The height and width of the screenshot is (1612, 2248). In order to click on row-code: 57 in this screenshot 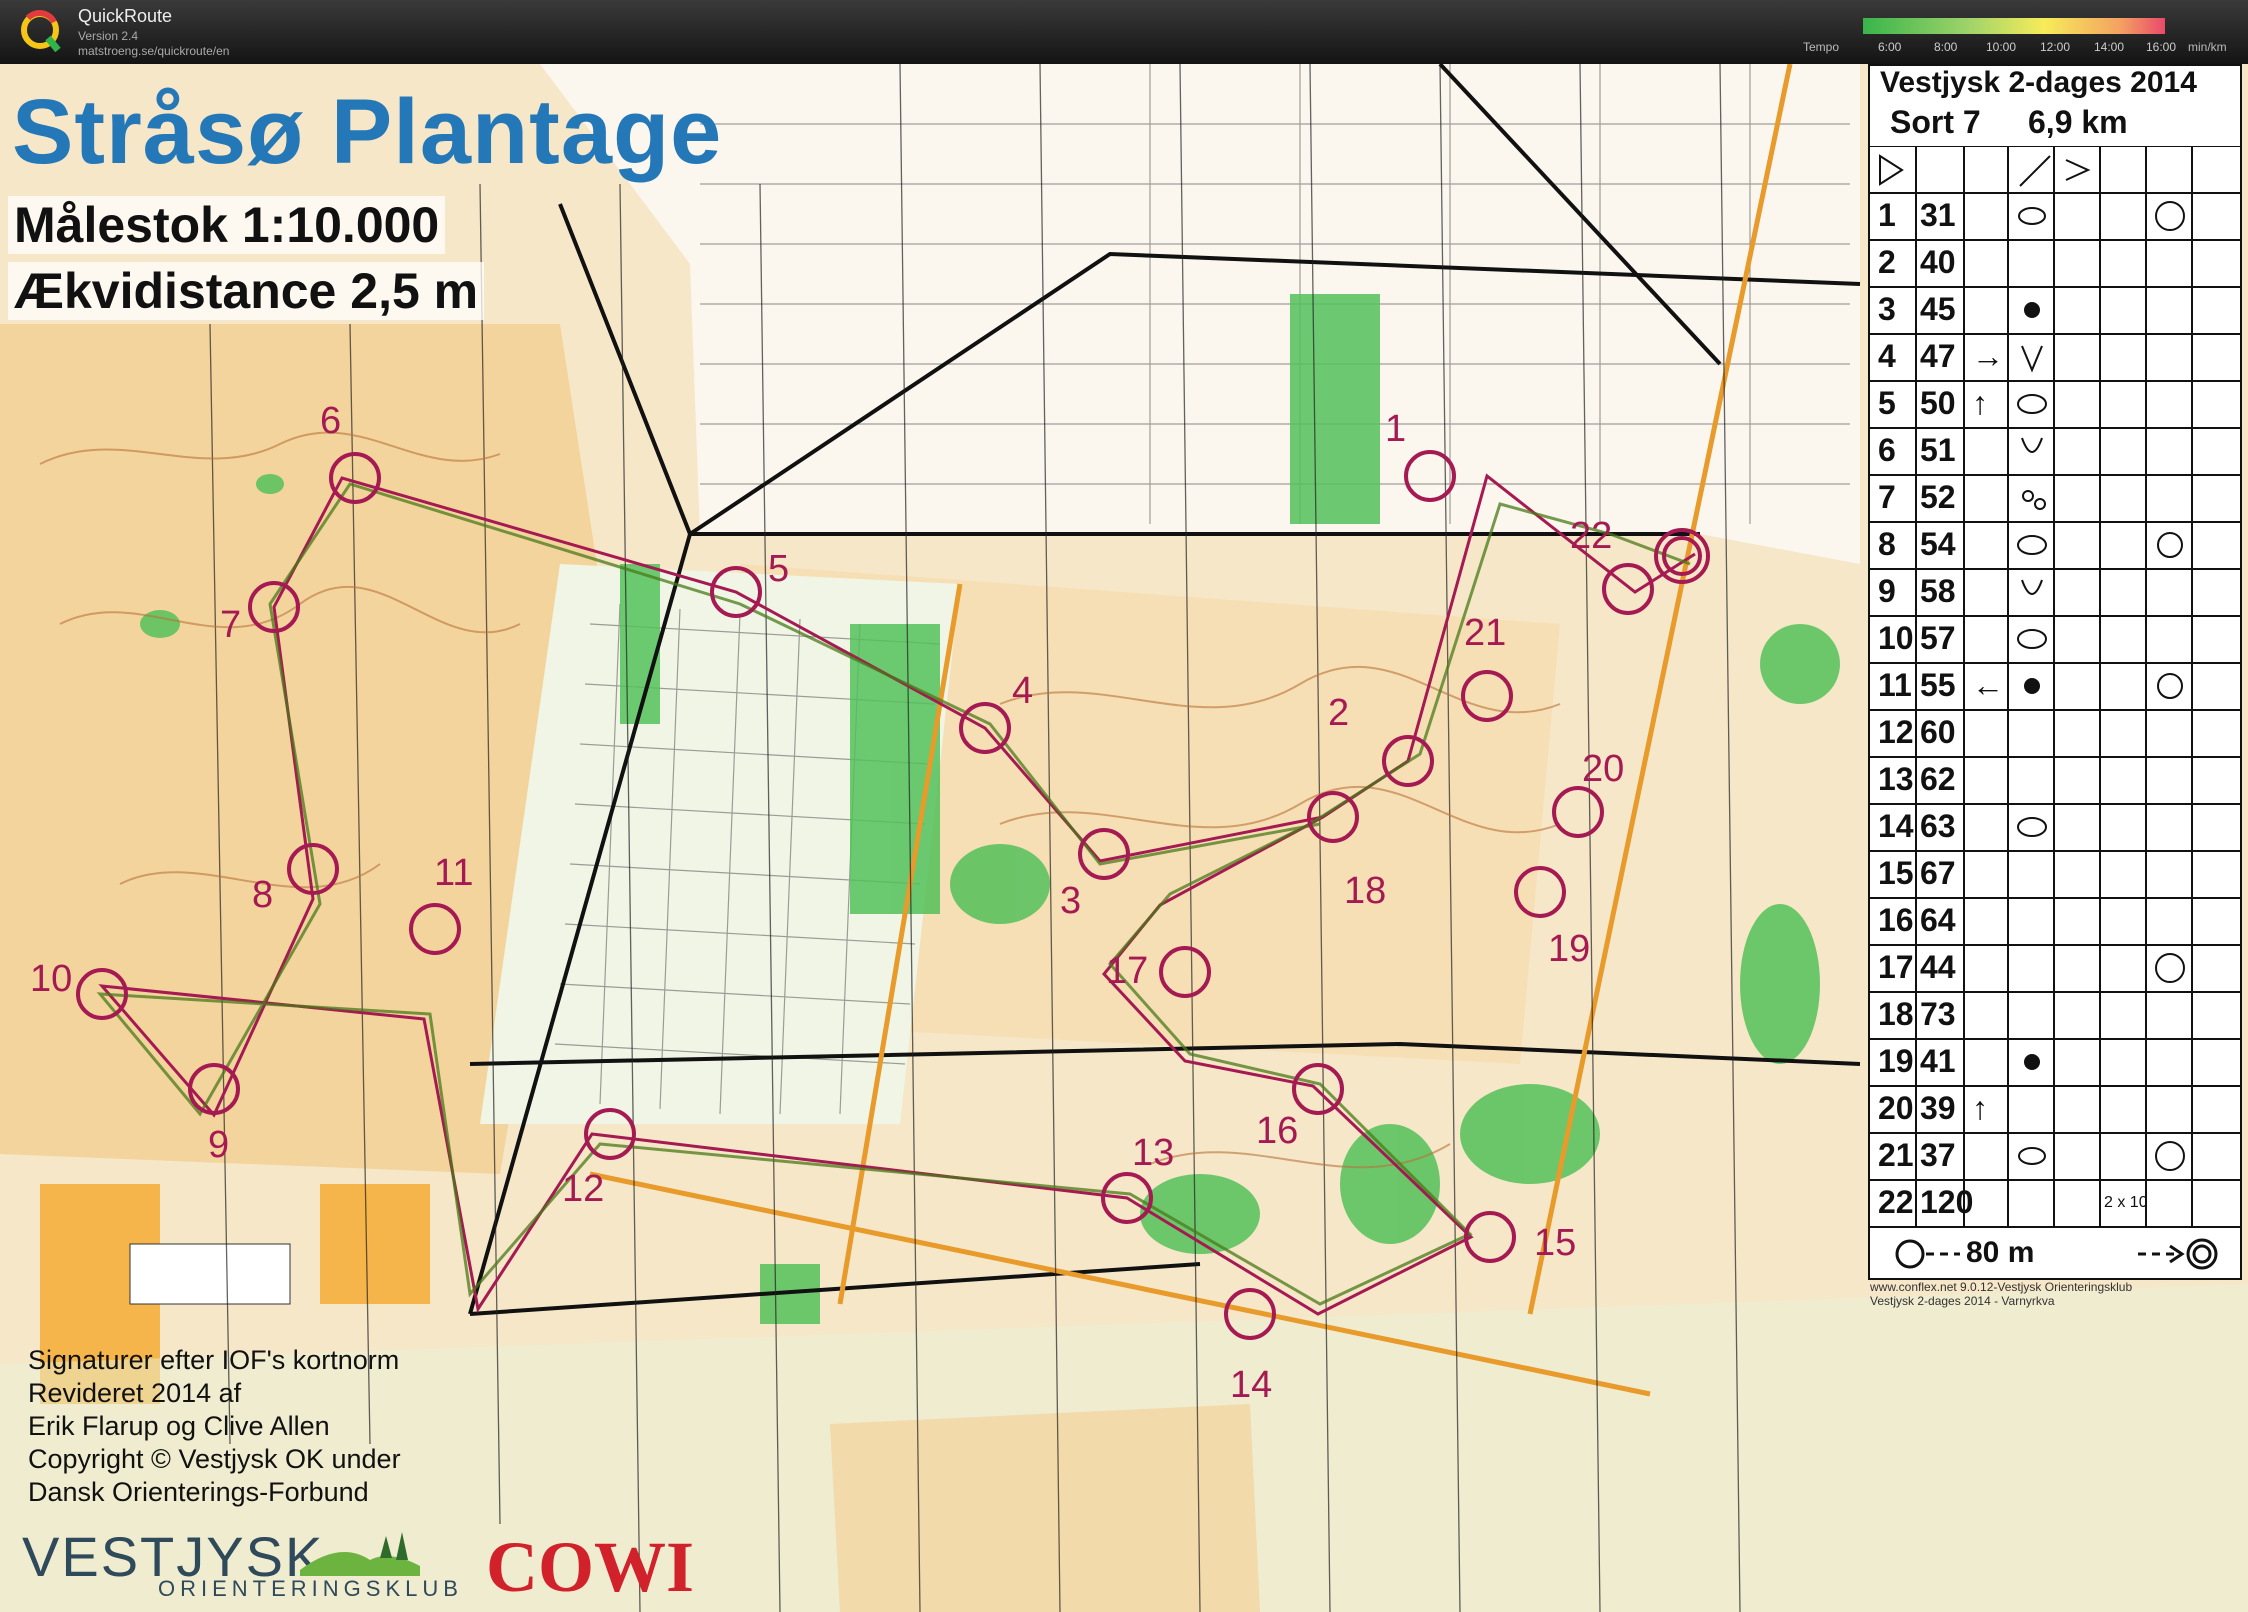, I will do `click(1938, 638)`.